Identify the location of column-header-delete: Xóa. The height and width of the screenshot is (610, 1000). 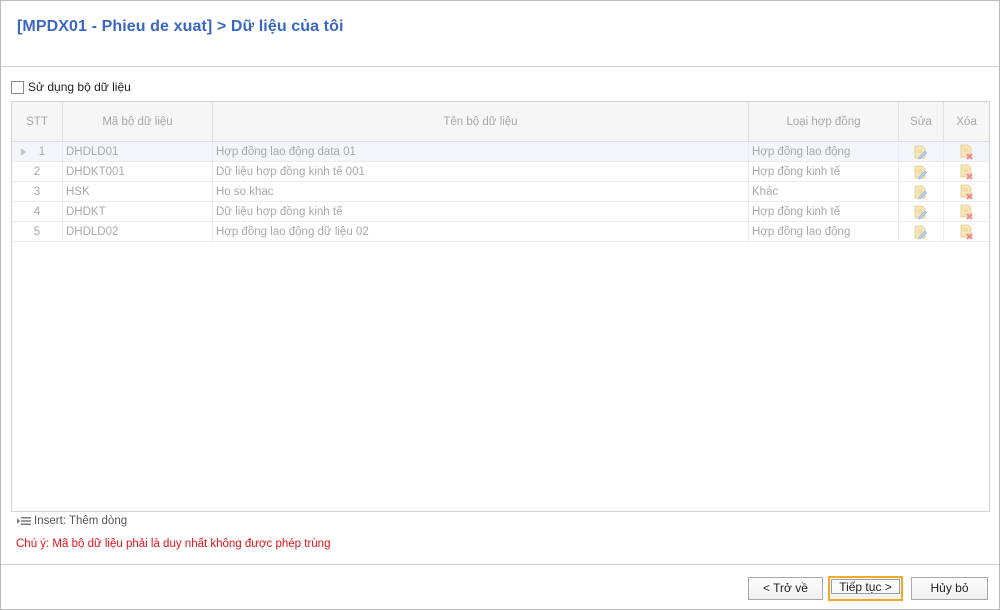
(966, 122).